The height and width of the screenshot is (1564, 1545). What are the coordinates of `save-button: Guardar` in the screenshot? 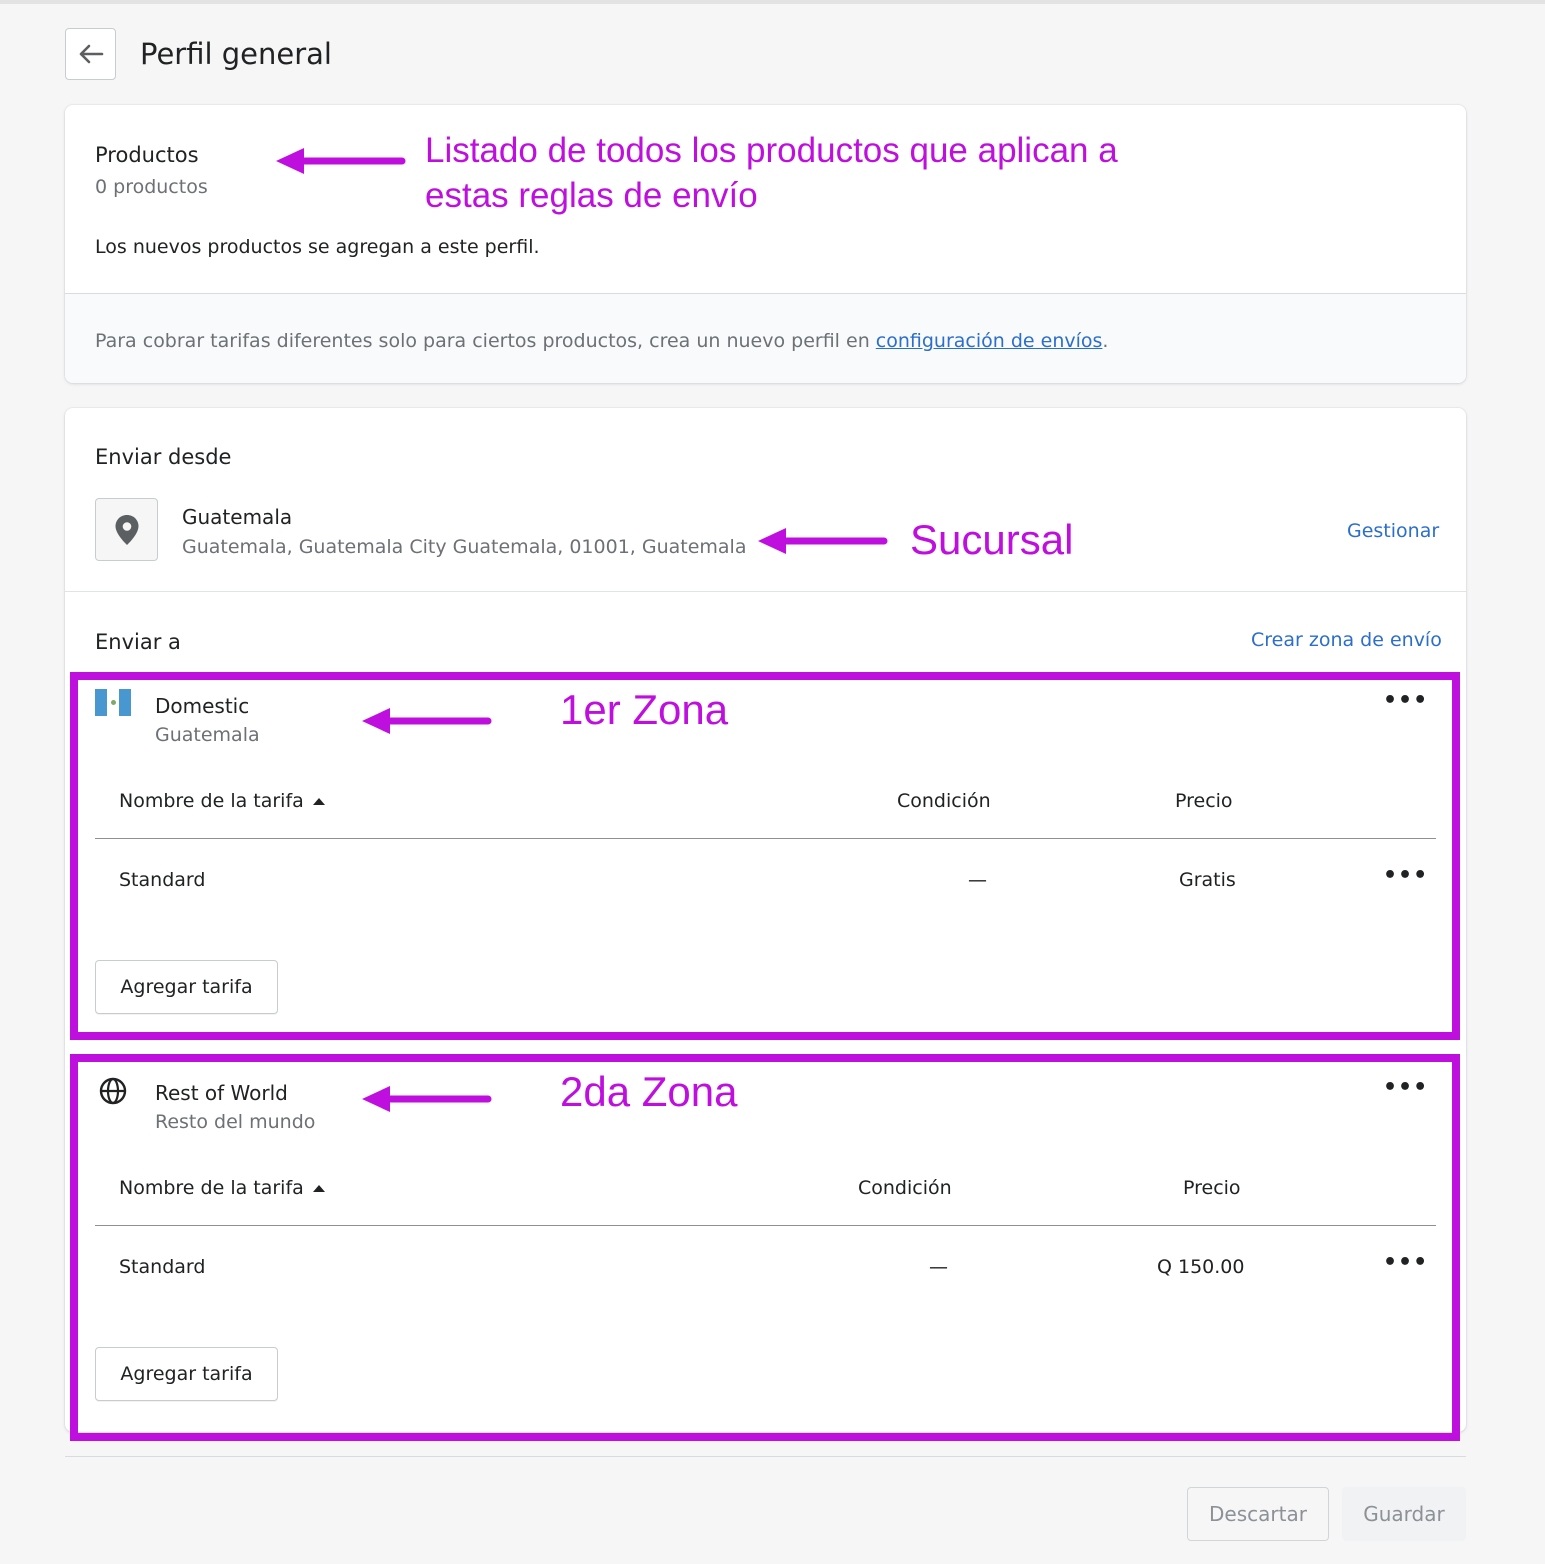 It's located at (1404, 1514).